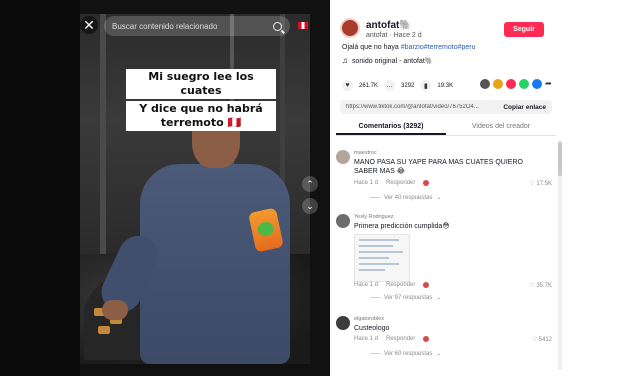  I want to click on embed-icon, so click(485, 84).